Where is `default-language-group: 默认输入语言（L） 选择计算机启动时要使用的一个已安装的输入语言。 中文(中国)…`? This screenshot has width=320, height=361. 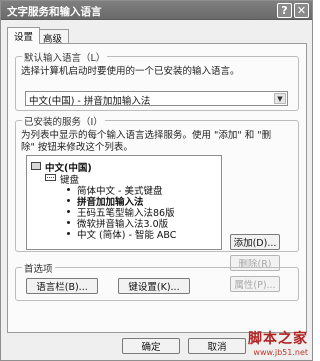 default-language-group: 默认输入语言（L） 选择计算机启动时要使用的一个已安装的输入语言。 中文(中国)… is located at coordinates (157, 80).